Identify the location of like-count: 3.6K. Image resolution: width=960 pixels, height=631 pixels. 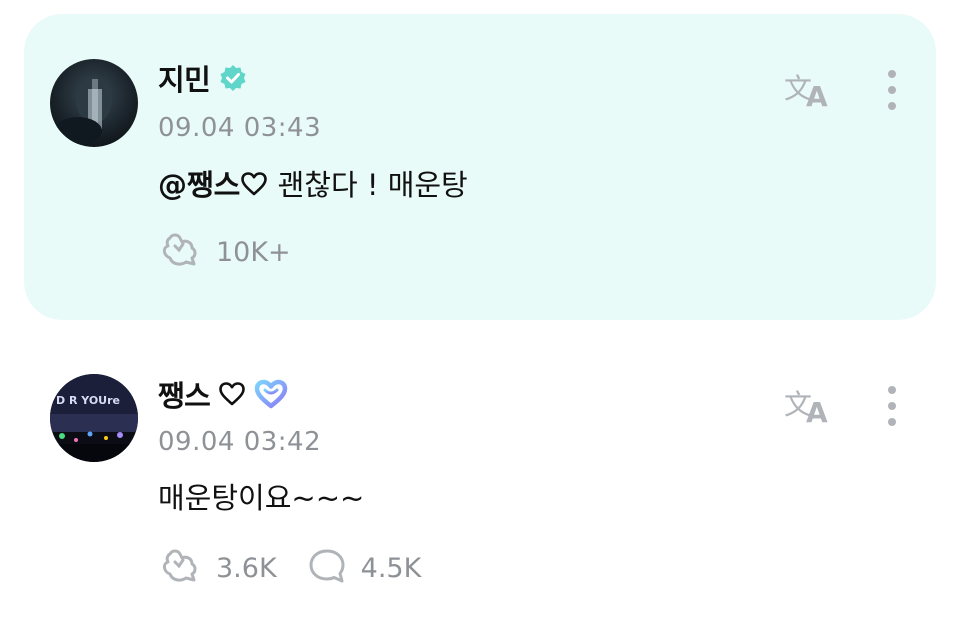
(246, 568).